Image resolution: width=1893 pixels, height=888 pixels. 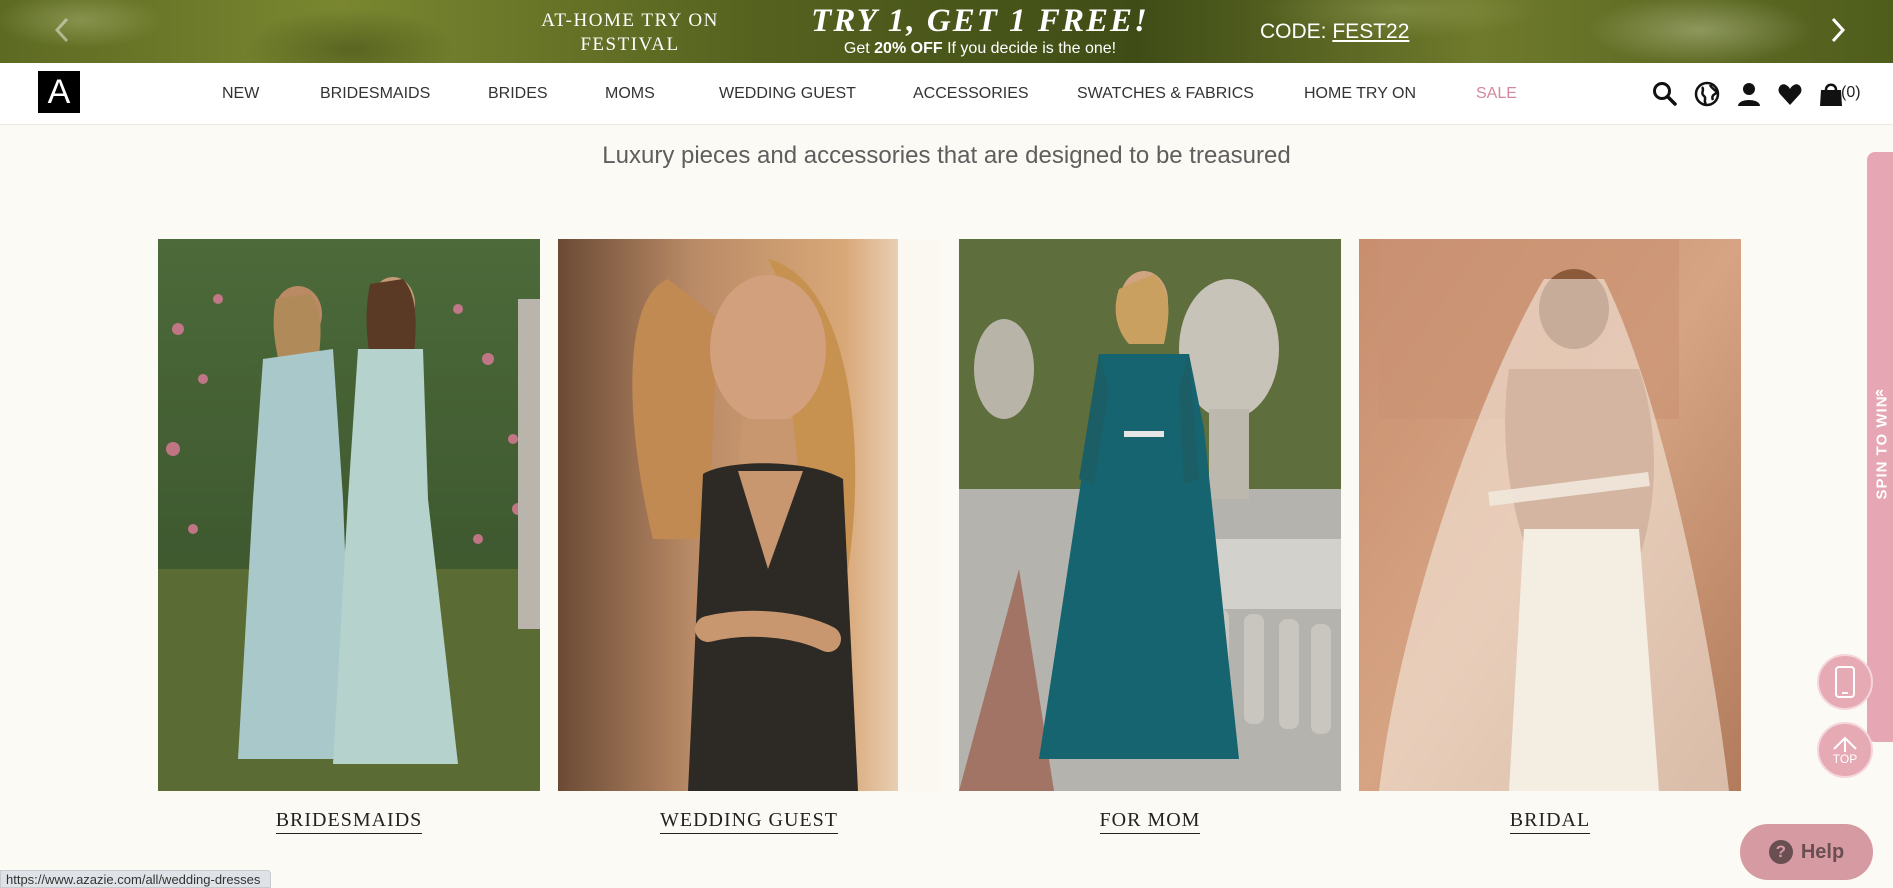 What do you see at coordinates (1707, 94) in the screenshot?
I see `globe-icon` at bounding box center [1707, 94].